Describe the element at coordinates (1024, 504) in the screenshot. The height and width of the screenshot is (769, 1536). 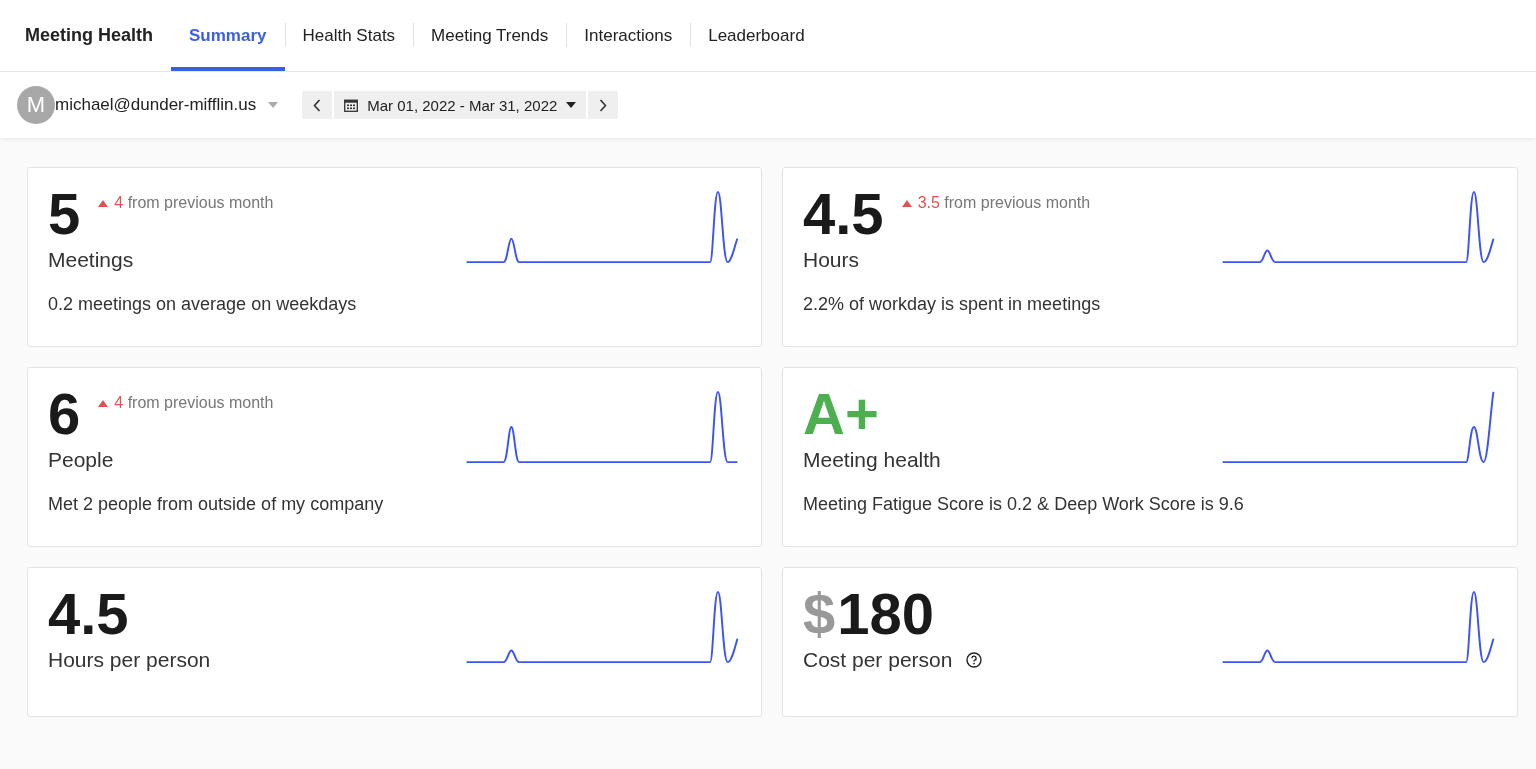
I see `stat-description: Meeting Fatigue Score is 0.2 & Deep Work Score is 9.6` at that location.